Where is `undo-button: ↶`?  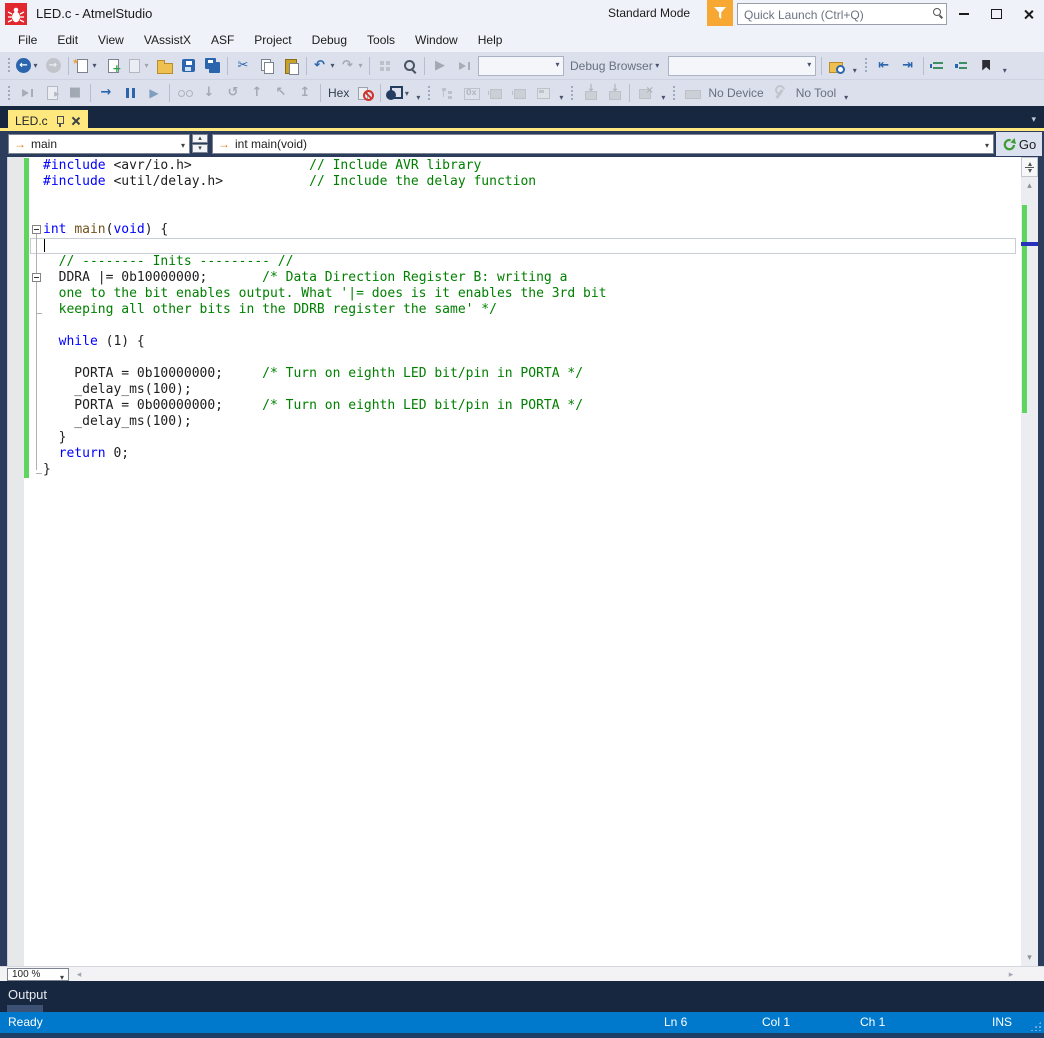 undo-button: ↶ is located at coordinates (324, 66).